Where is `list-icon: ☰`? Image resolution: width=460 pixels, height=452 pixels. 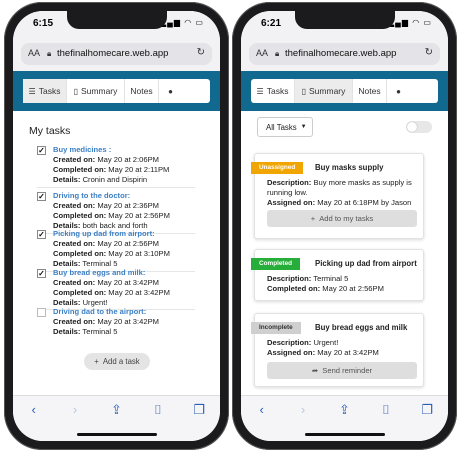 list-icon: ☰ is located at coordinates (260, 91).